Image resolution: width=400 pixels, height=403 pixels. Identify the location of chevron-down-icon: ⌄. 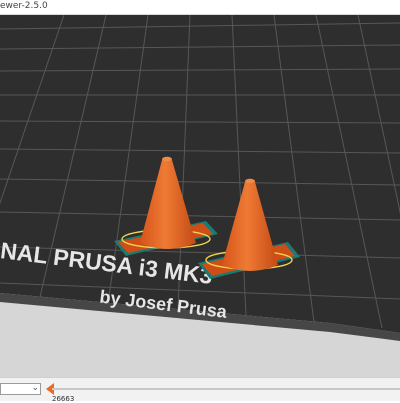
(35, 388).